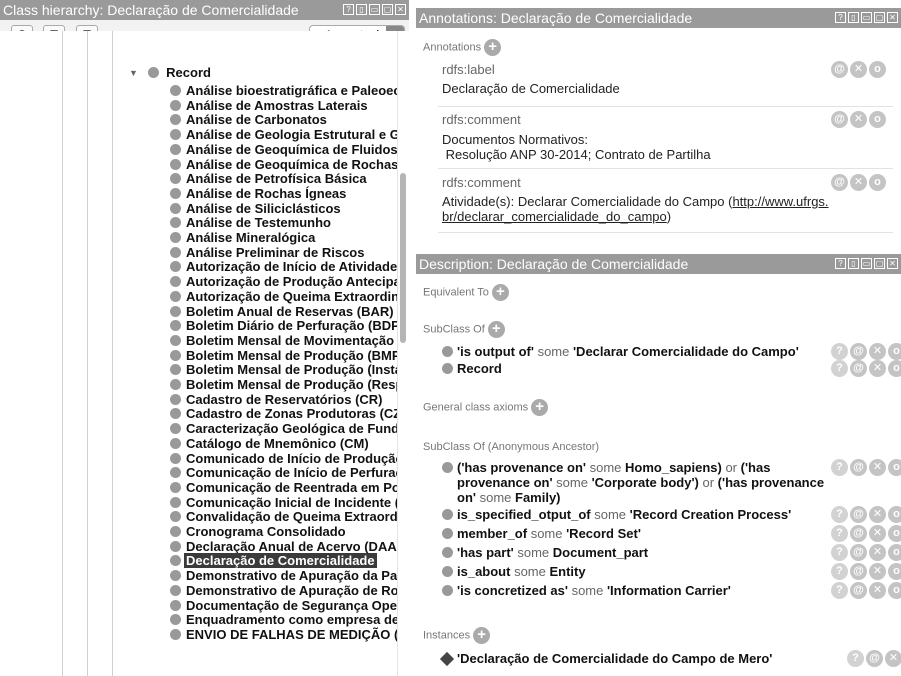  I want to click on tree-node: Convalidação de Queima Extraordinária, so click(282, 516).